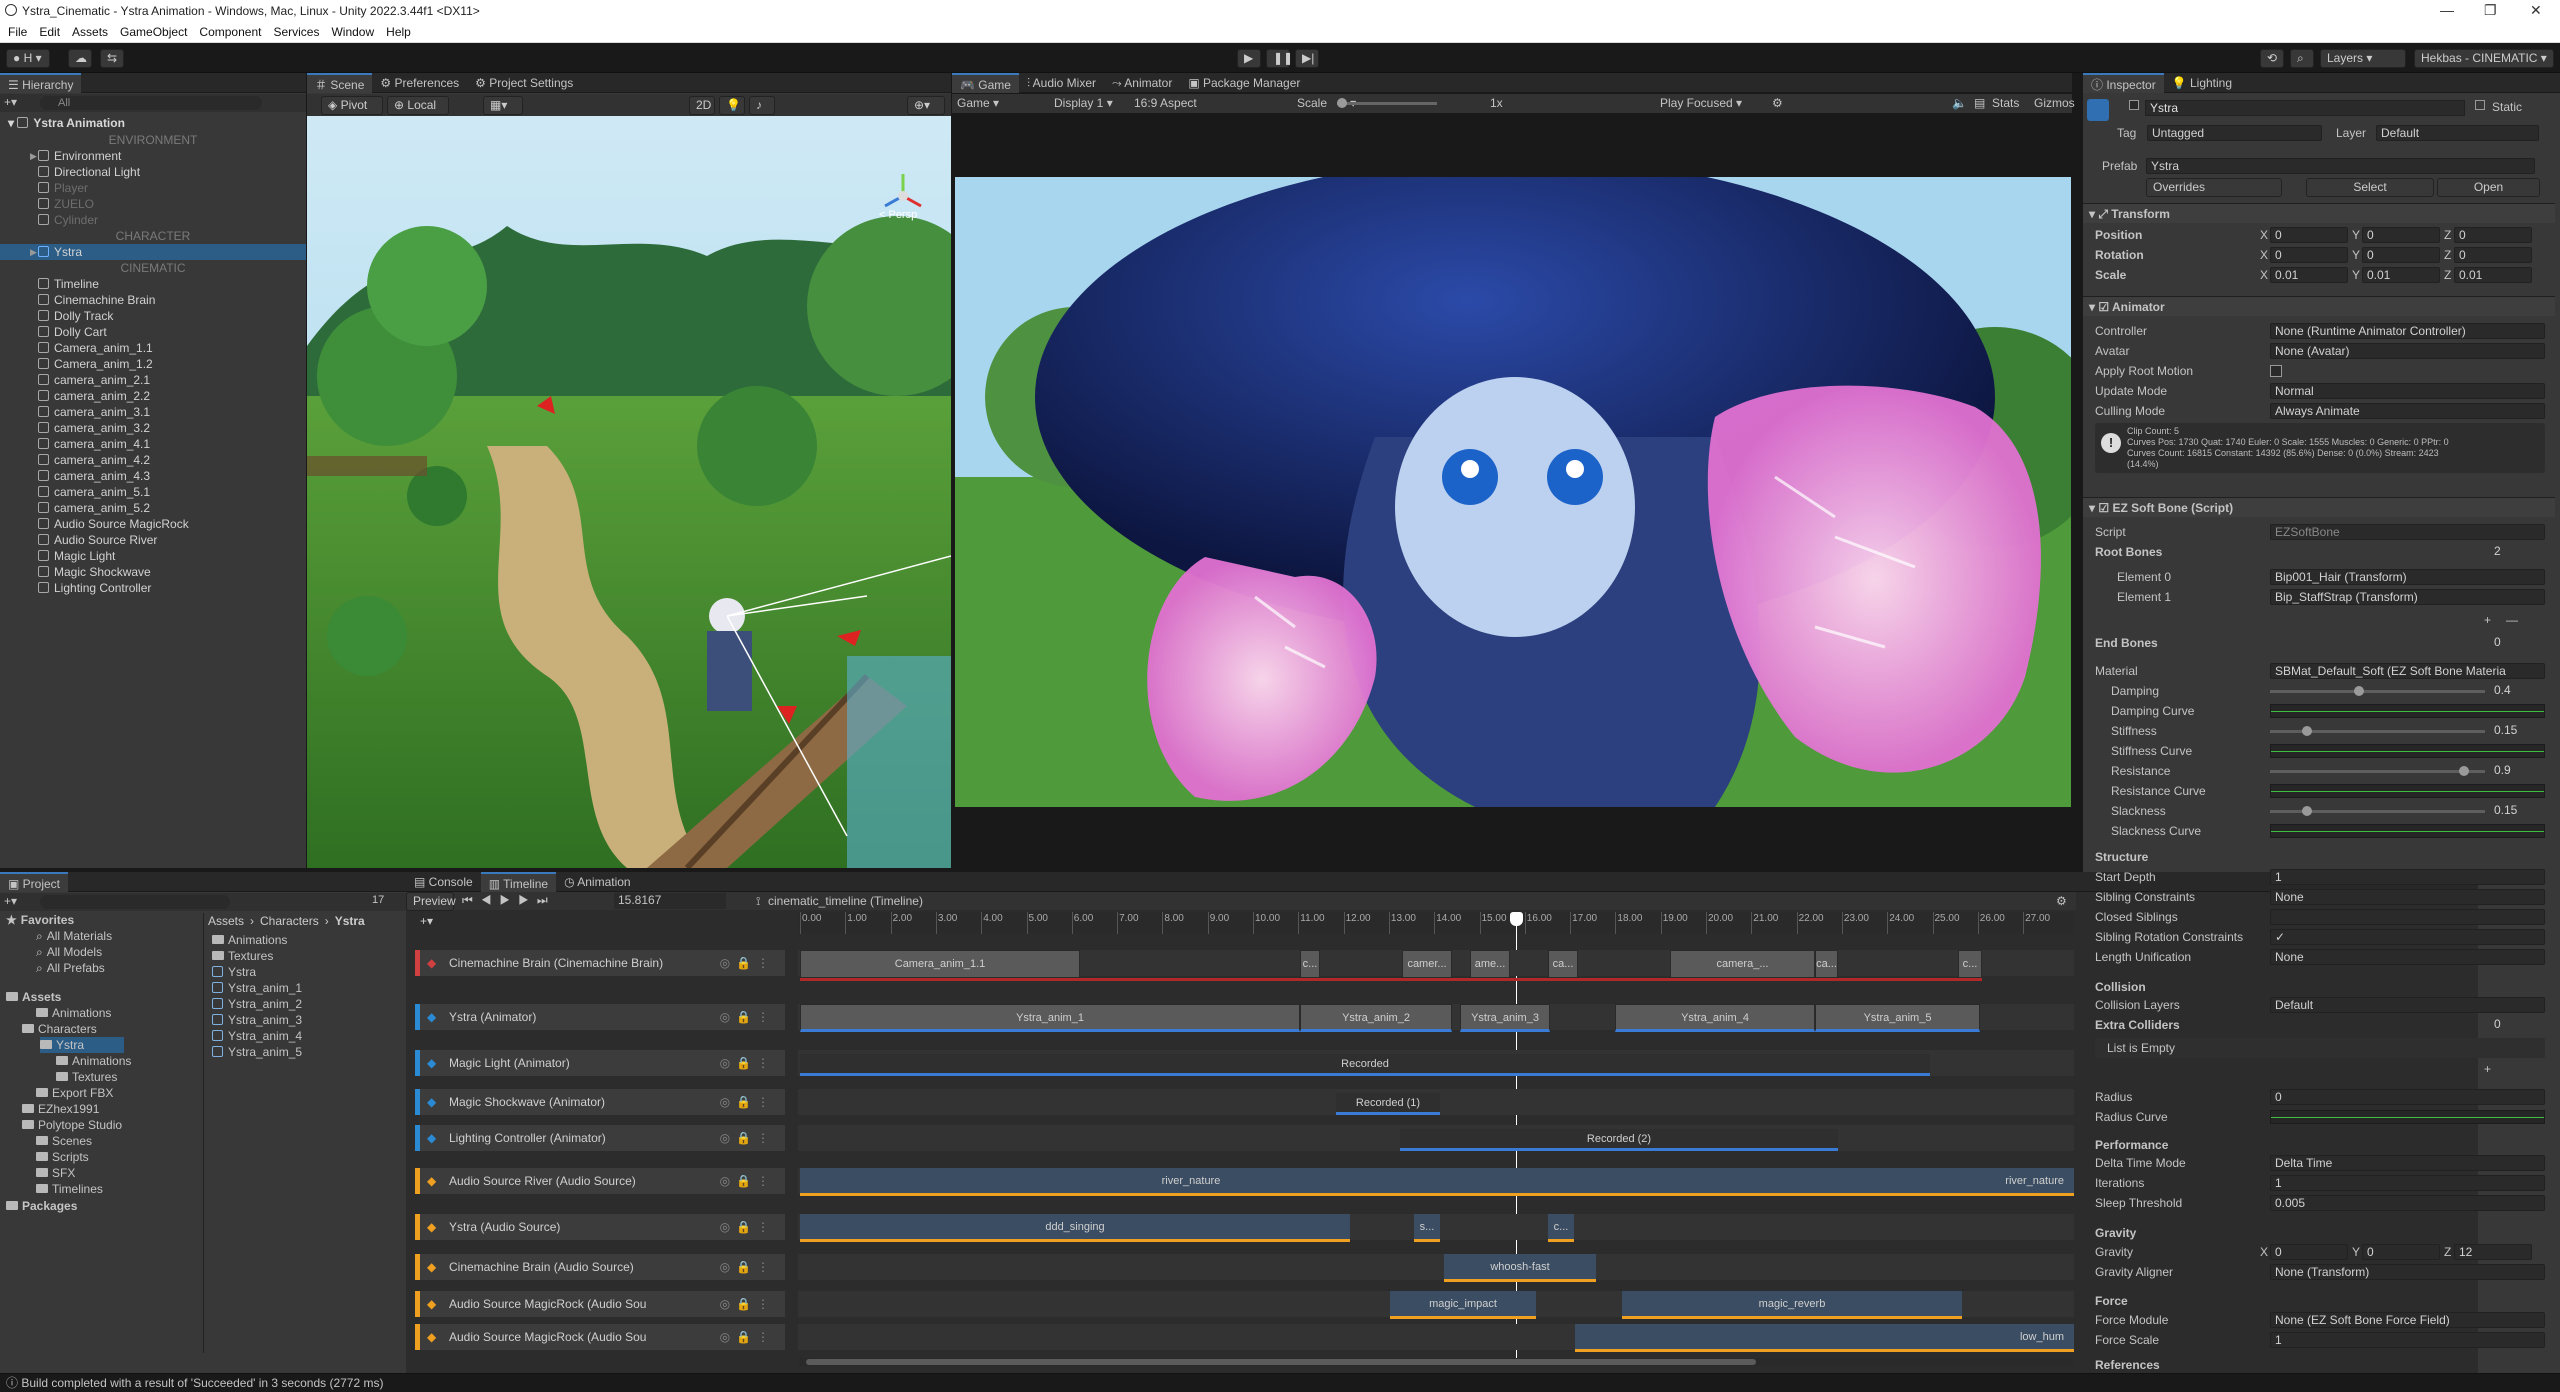  I want to click on timeline-settings-icon: ⚙, so click(2061, 901).